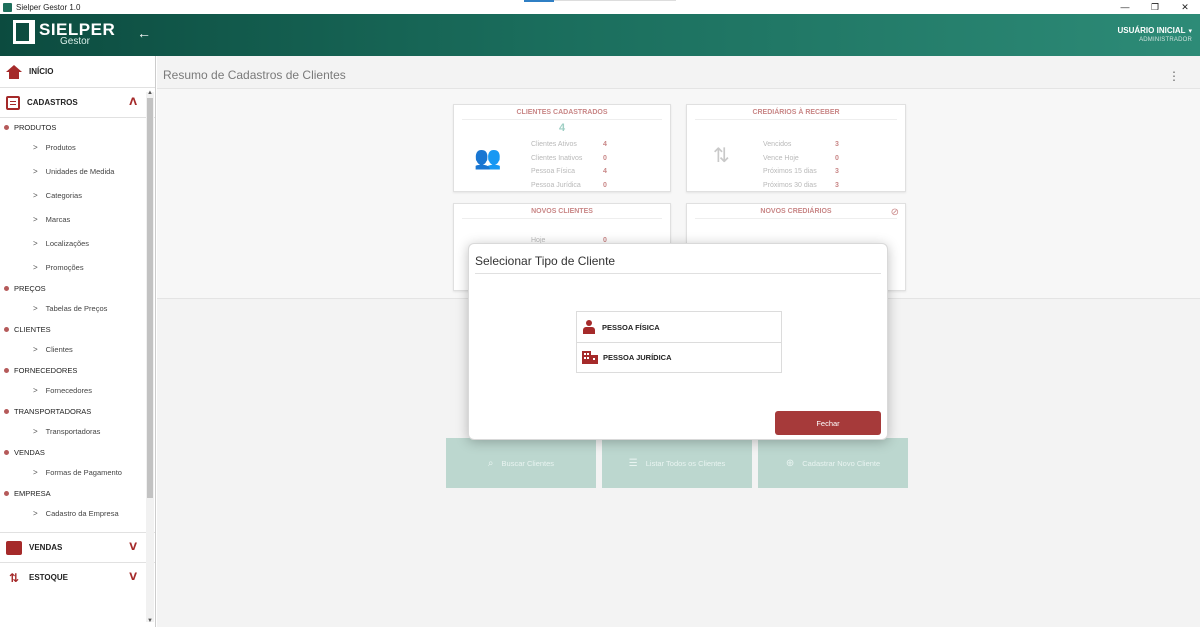  Describe the element at coordinates (41, 71) in the screenshot. I see `nav-inicio-label: INÍCIO` at that location.